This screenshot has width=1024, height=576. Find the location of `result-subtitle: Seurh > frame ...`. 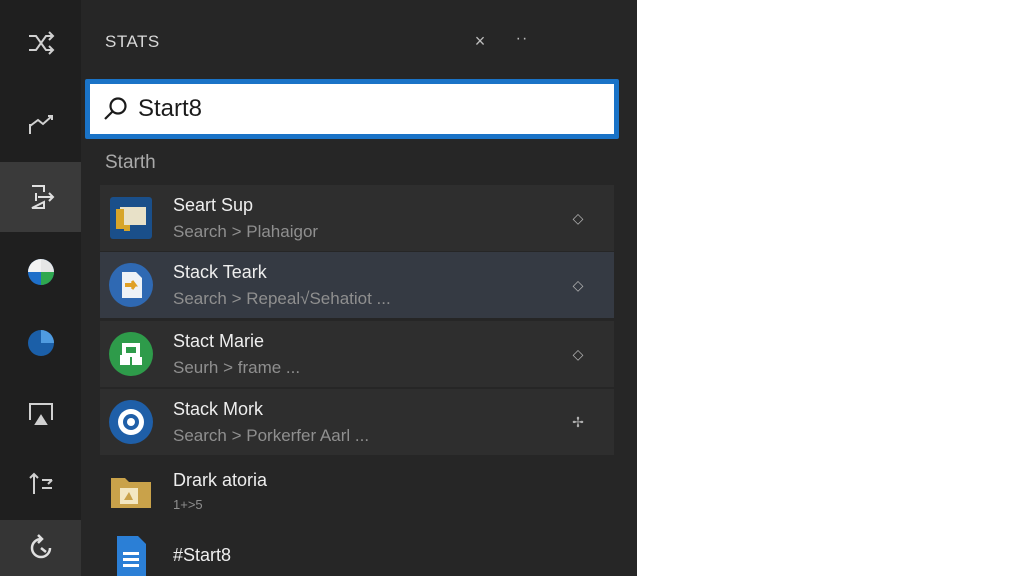

result-subtitle: Seurh > frame ... is located at coordinates (237, 367).